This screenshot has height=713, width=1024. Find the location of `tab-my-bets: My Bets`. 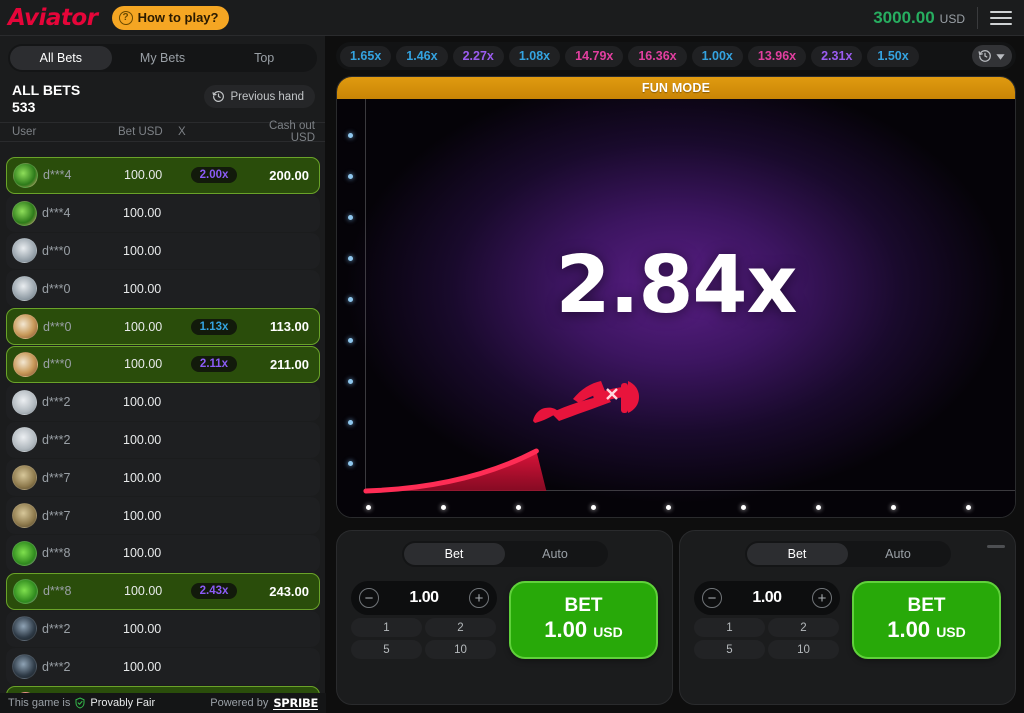

tab-my-bets: My Bets is located at coordinates (163, 58).